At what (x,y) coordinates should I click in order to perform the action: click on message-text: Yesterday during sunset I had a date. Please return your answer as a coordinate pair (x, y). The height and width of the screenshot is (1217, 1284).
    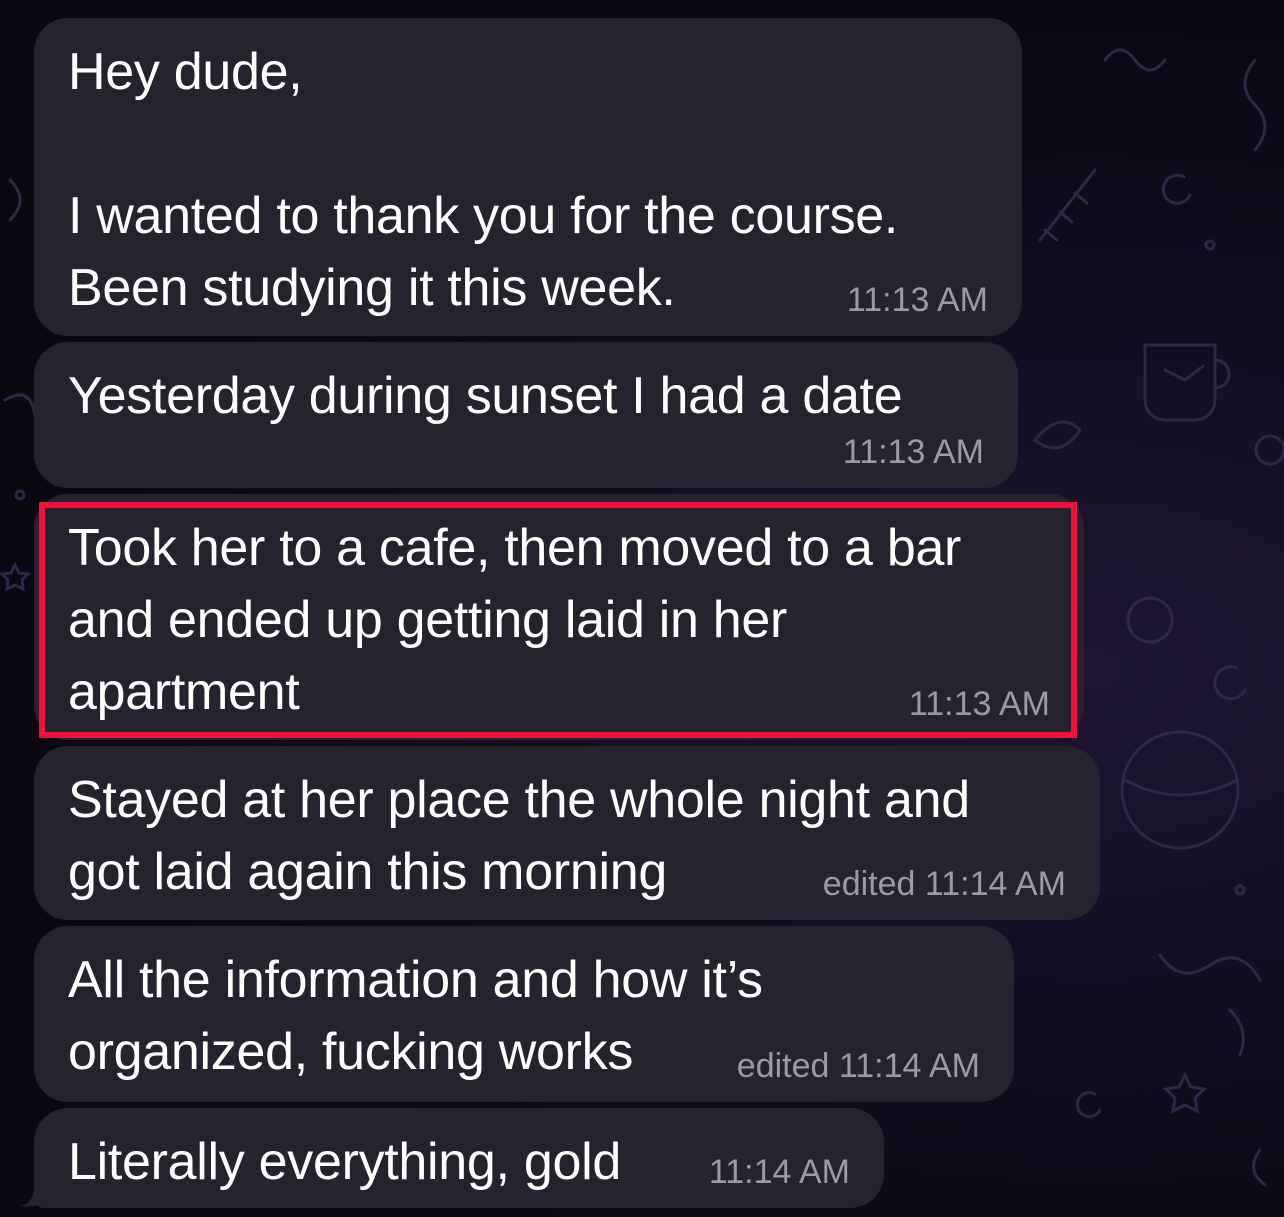
    Looking at the image, I should click on (485, 396).